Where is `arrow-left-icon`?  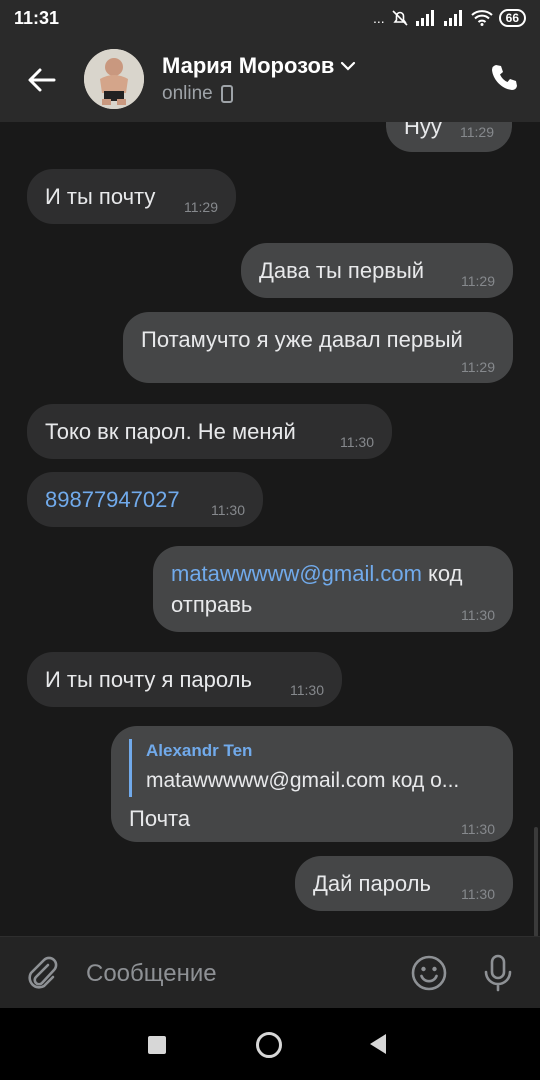
arrow-left-icon is located at coordinates (42, 80).